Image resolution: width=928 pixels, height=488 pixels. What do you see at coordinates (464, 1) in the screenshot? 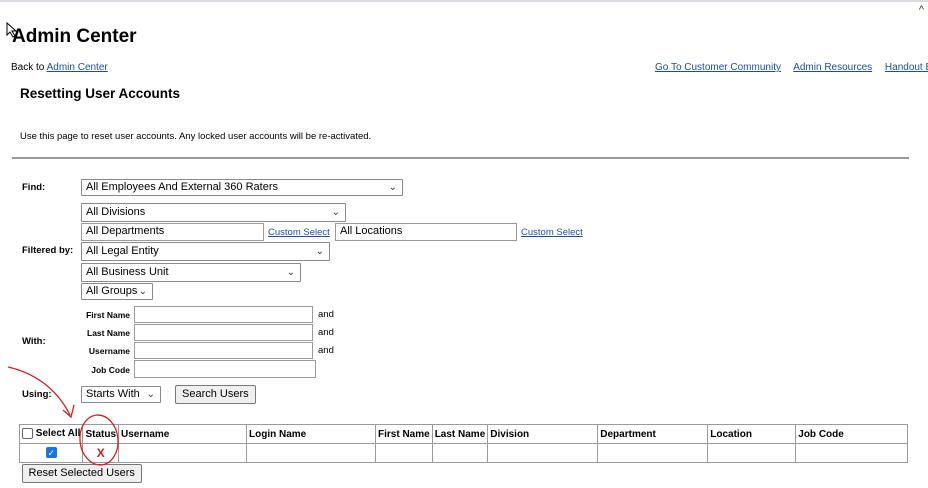
I see `top-border` at bounding box center [464, 1].